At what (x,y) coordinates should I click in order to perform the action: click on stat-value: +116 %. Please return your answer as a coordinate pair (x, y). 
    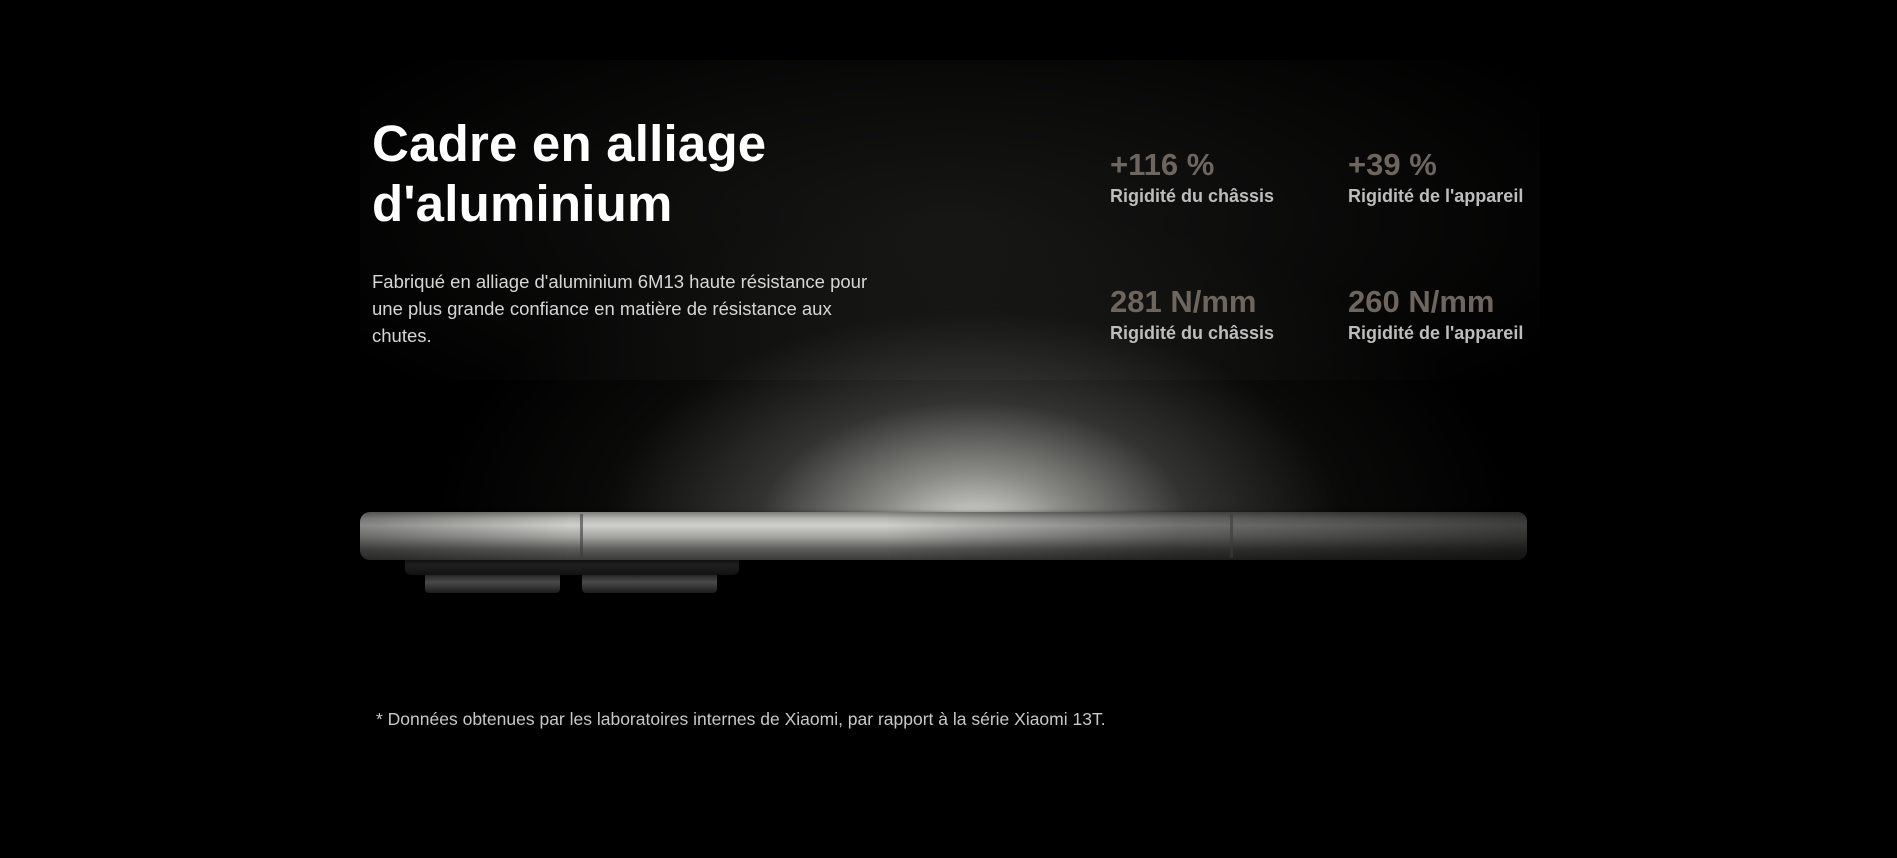
    Looking at the image, I should click on (1162, 164).